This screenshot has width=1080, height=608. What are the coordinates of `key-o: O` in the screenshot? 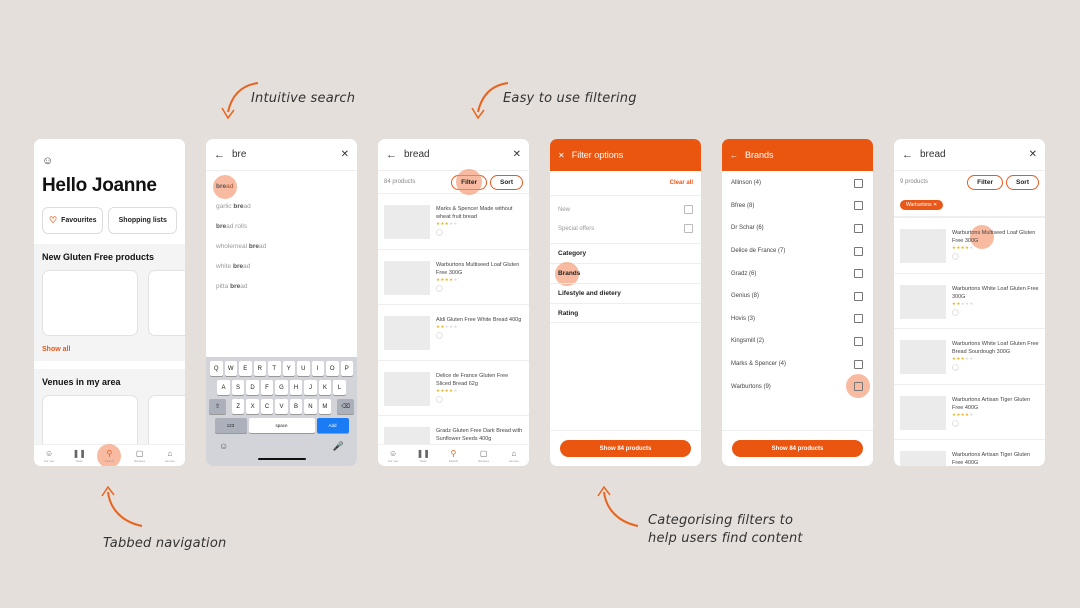 It's located at (332, 368).